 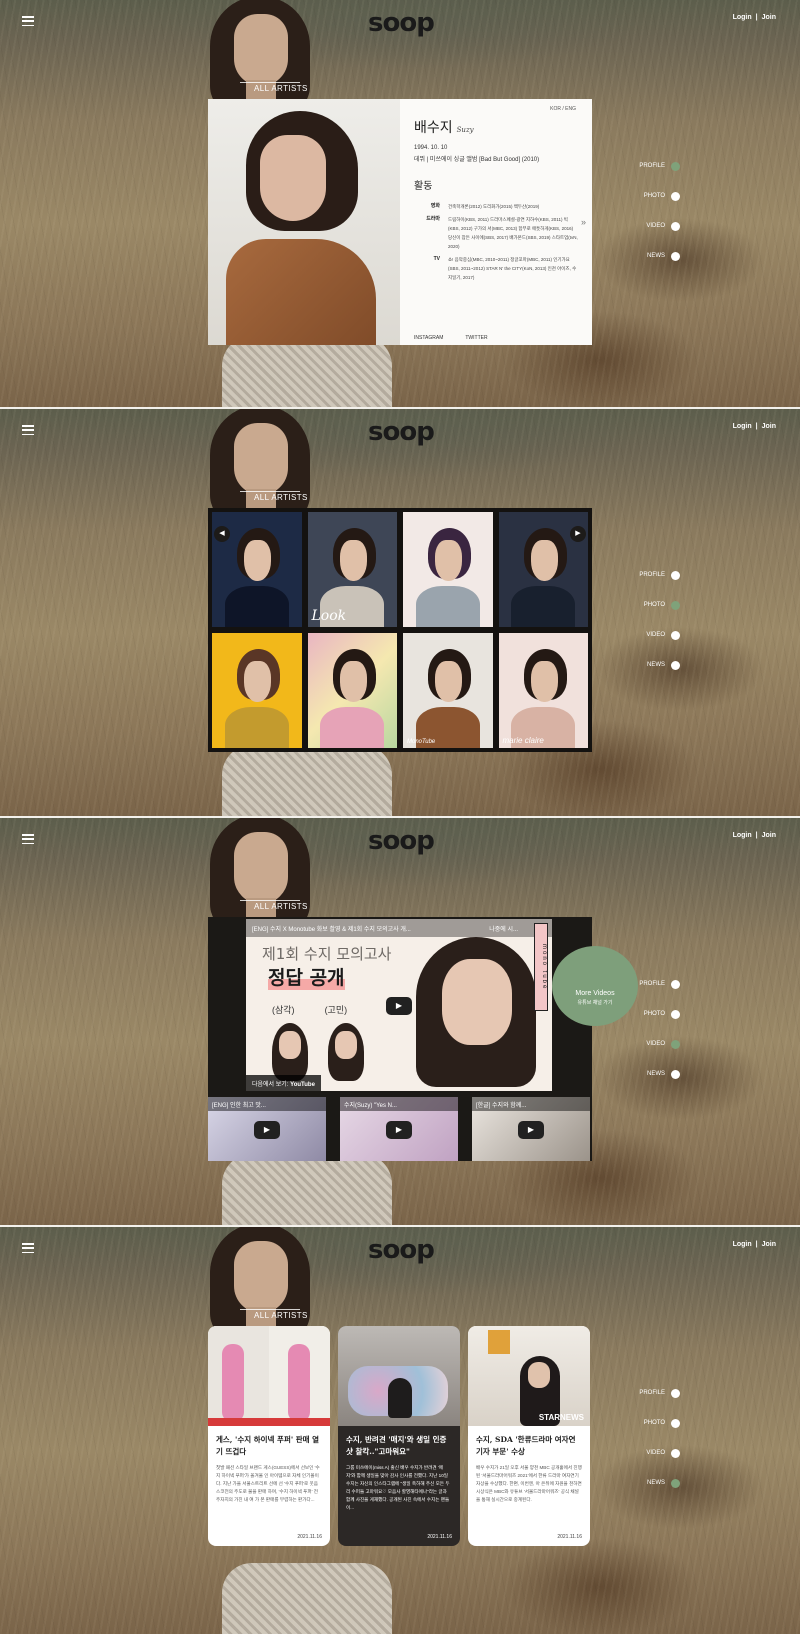 What do you see at coordinates (423, 186) in the screenshot?
I see `activity-heading: 활동` at bounding box center [423, 186].